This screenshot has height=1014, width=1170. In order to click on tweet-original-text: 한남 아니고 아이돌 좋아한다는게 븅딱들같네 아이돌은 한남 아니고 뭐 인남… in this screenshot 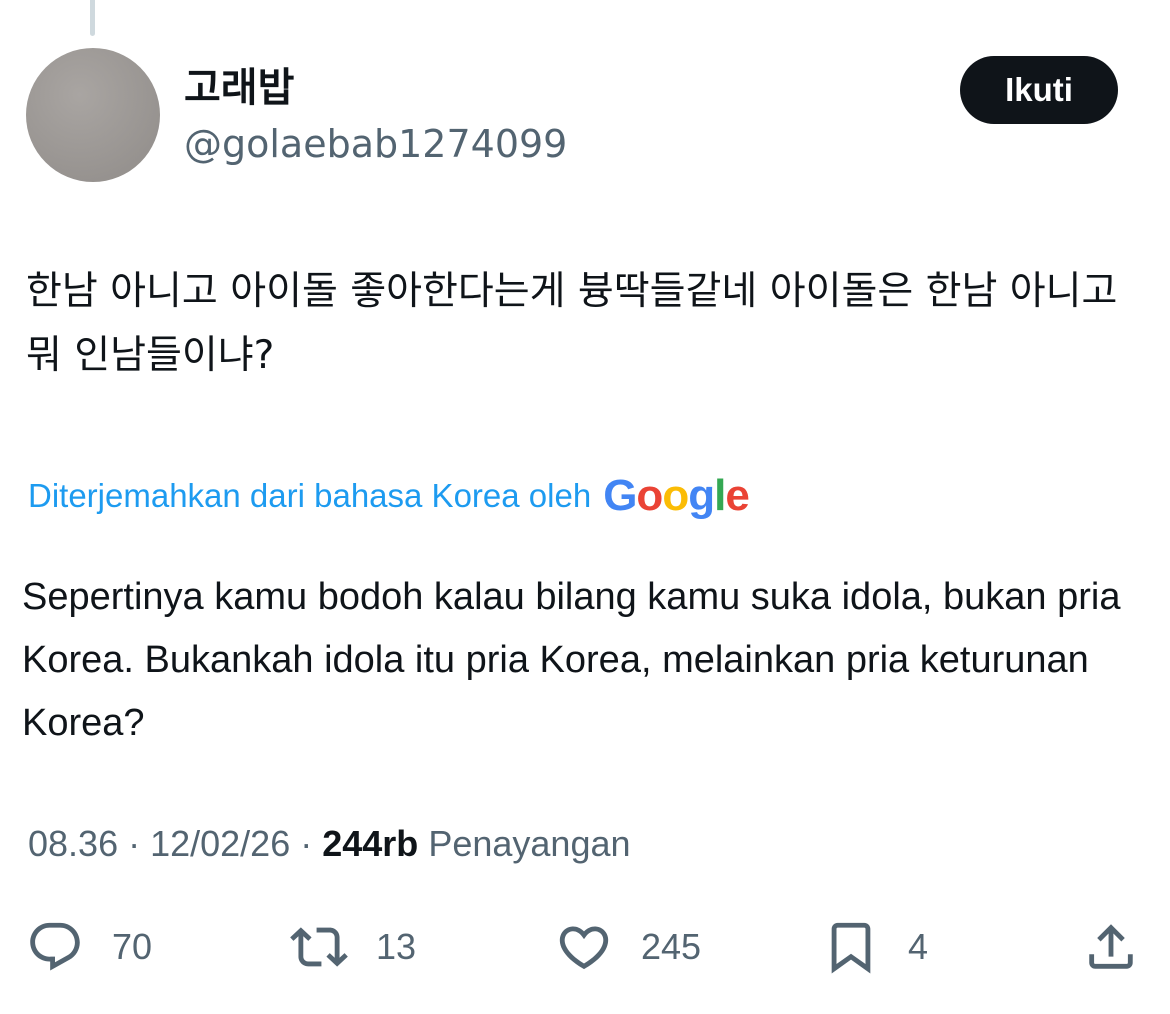, I will do `click(572, 323)`.